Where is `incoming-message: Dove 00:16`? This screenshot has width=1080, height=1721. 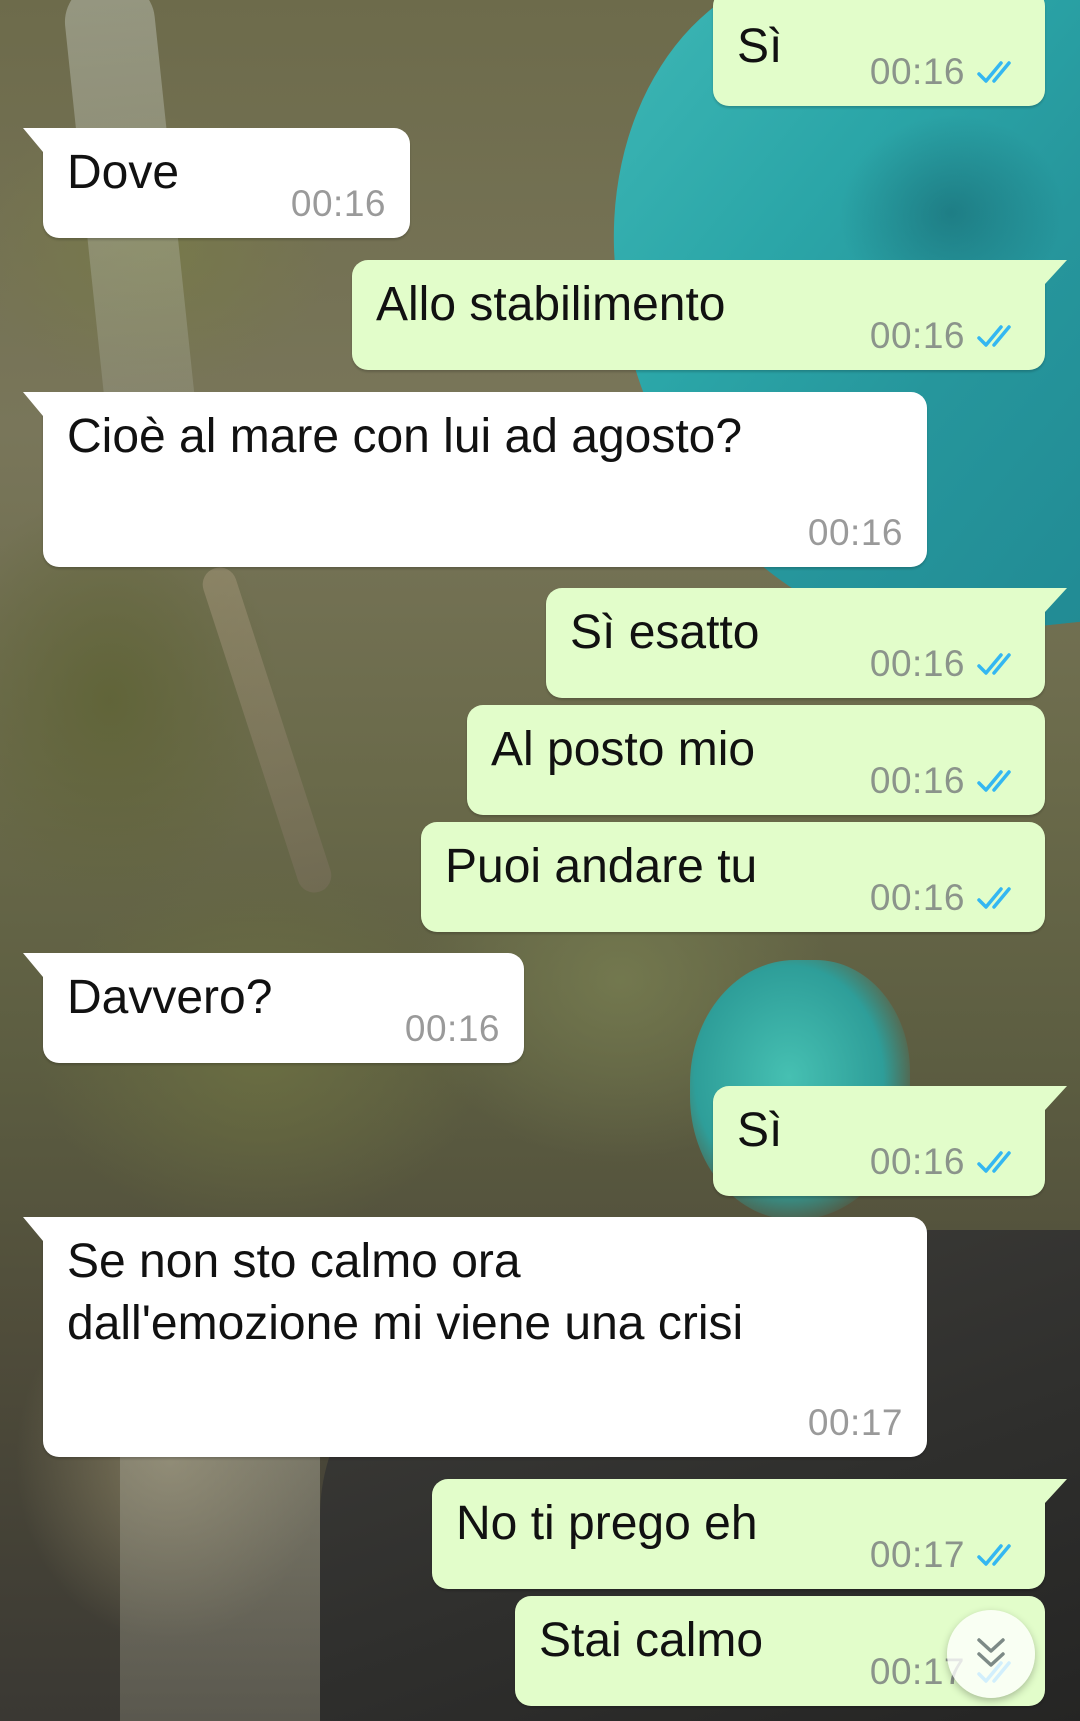
incoming-message: Dove 00:16 is located at coordinates (216, 183).